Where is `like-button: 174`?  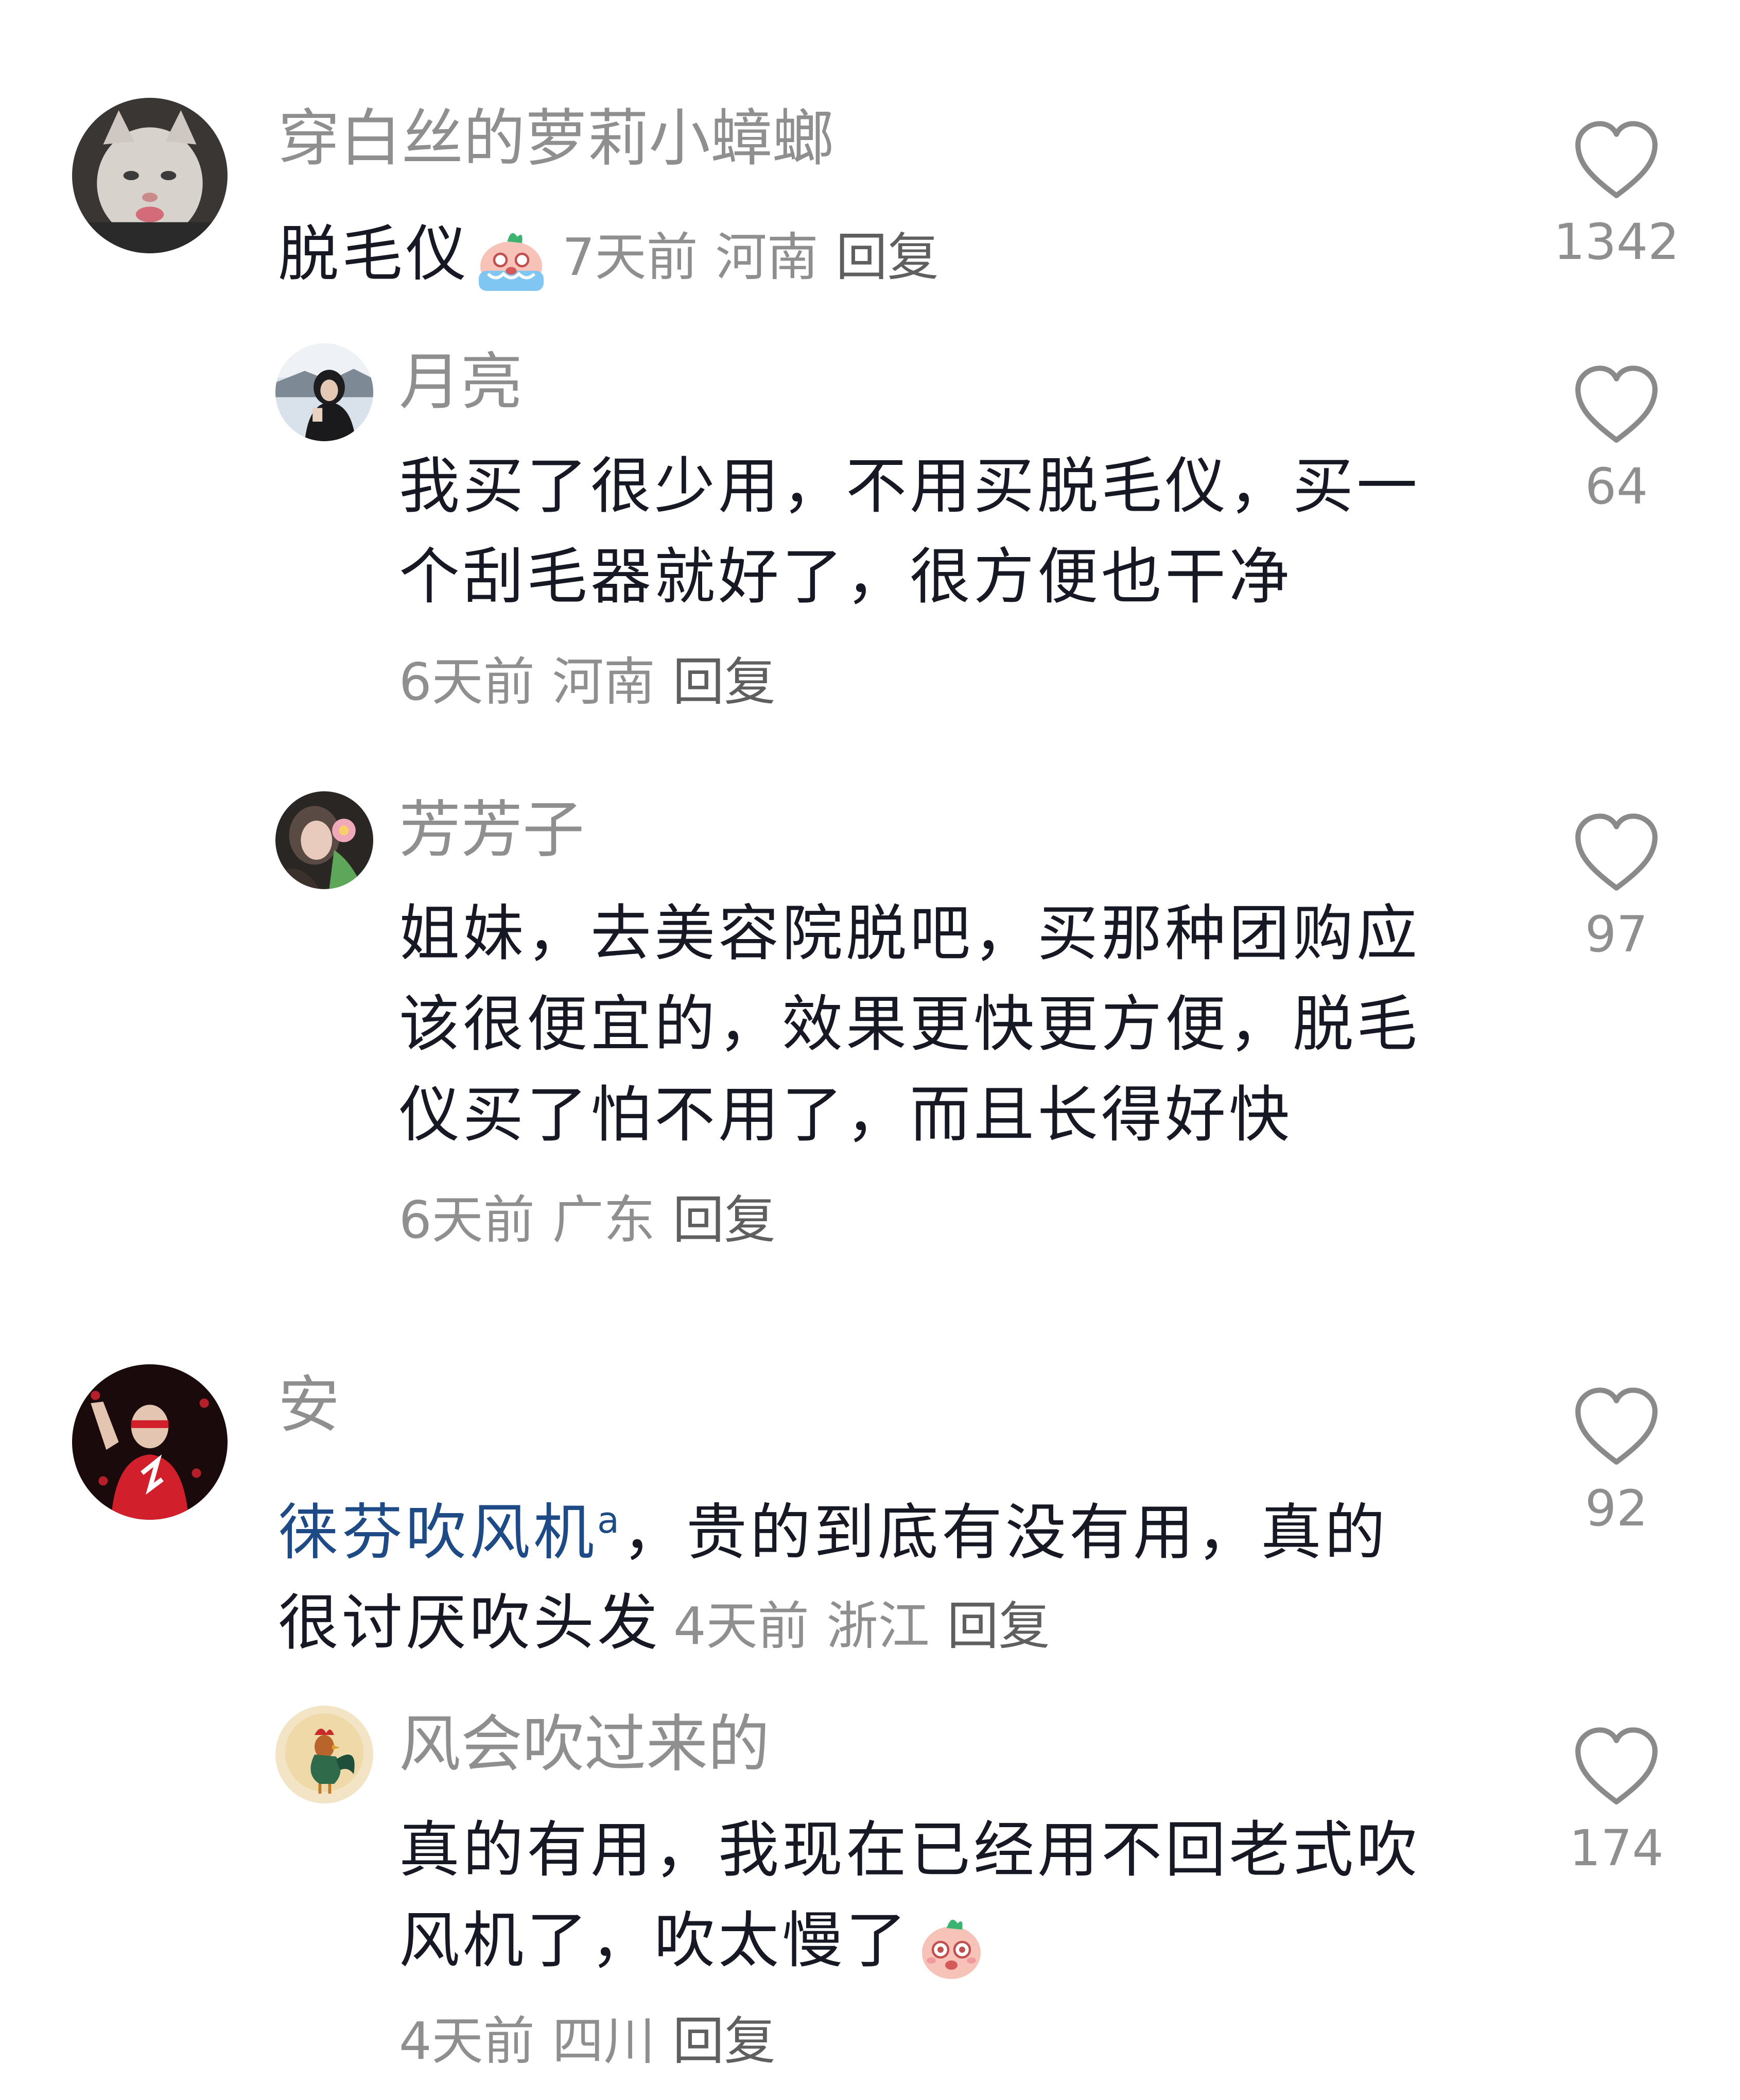 like-button: 174 is located at coordinates (1616, 1802).